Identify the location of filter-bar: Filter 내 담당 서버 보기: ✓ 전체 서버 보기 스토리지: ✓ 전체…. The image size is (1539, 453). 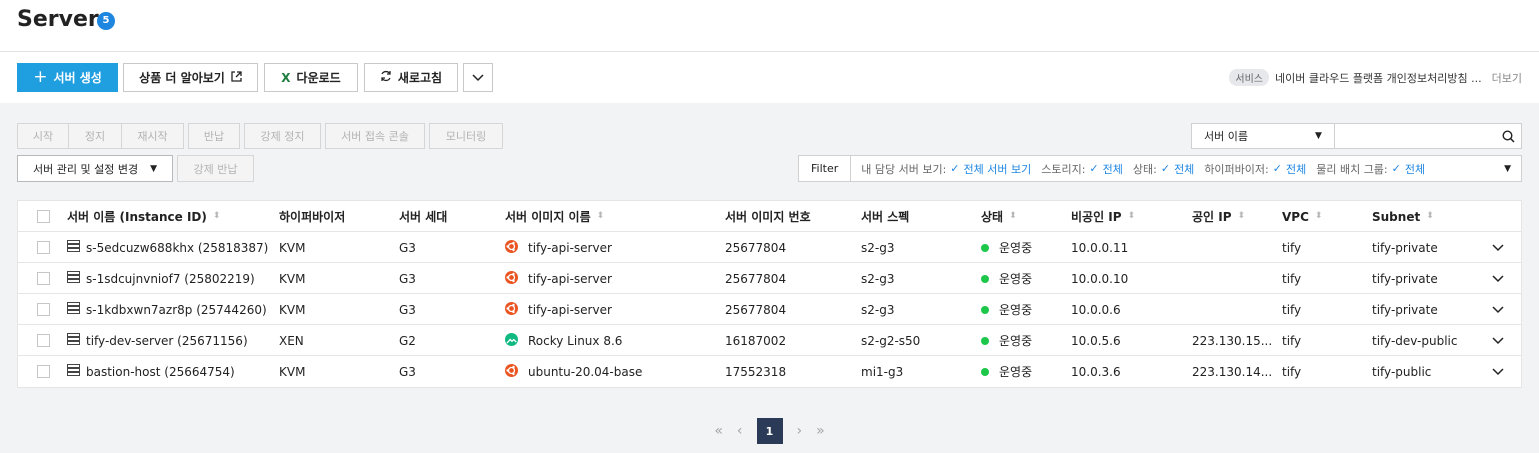
(1160, 168).